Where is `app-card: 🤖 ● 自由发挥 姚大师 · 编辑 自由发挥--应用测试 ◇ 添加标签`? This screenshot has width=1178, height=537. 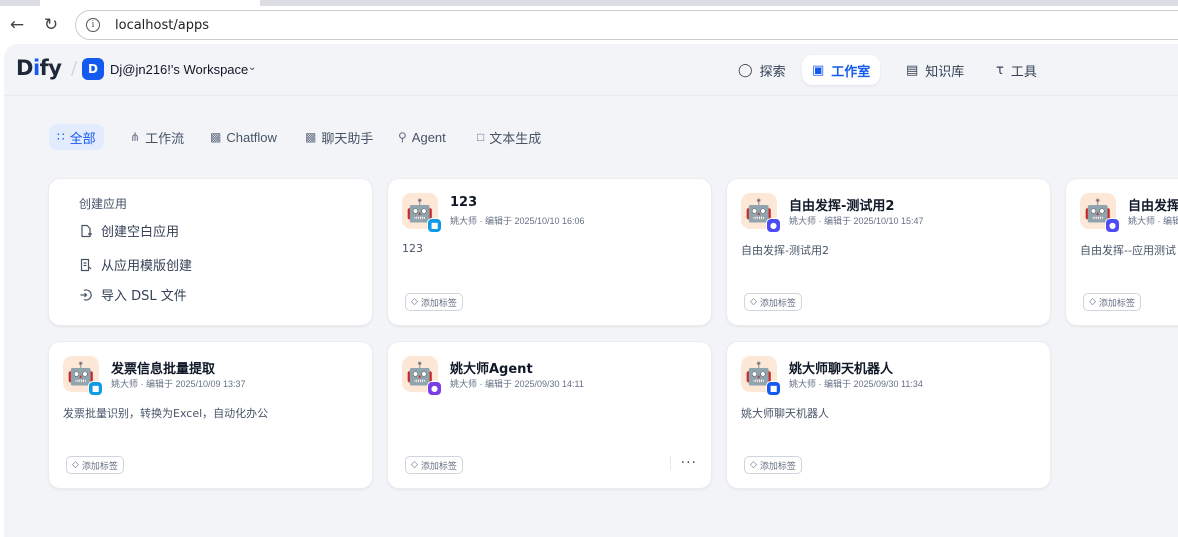 app-card: 🤖 ● 自由发挥 姚大师 · 编辑 自由发挥--应用测试 ◇ 添加标签 is located at coordinates (1121, 252).